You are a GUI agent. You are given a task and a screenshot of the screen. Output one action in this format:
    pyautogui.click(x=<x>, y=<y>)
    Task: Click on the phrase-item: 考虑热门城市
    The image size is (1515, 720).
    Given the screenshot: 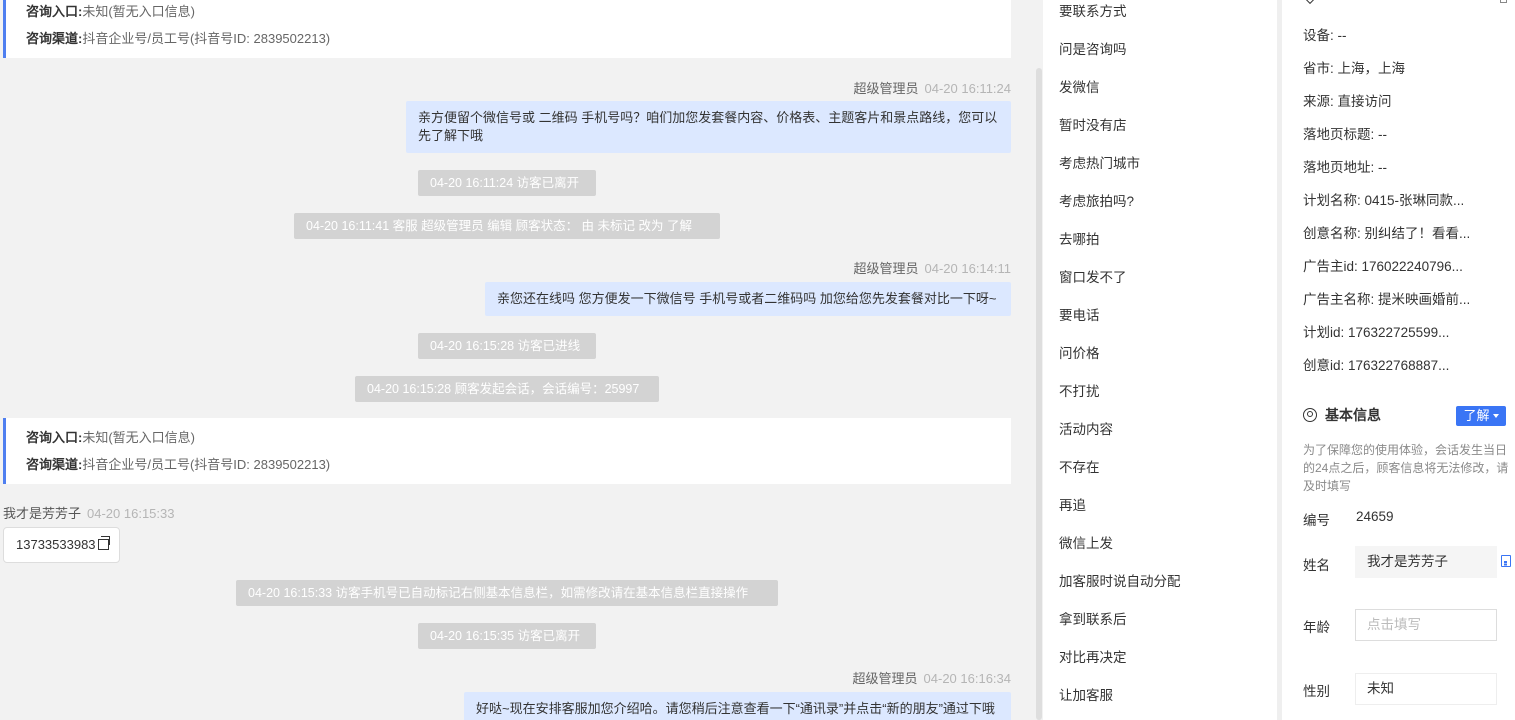 What is the action you would take?
    pyautogui.click(x=1099, y=162)
    